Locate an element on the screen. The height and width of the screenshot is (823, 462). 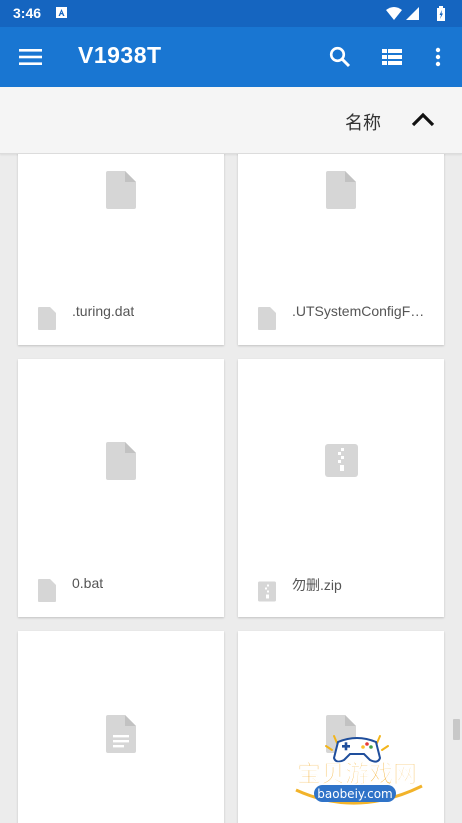
sort-bar: 名称 is located at coordinates (231, 120).